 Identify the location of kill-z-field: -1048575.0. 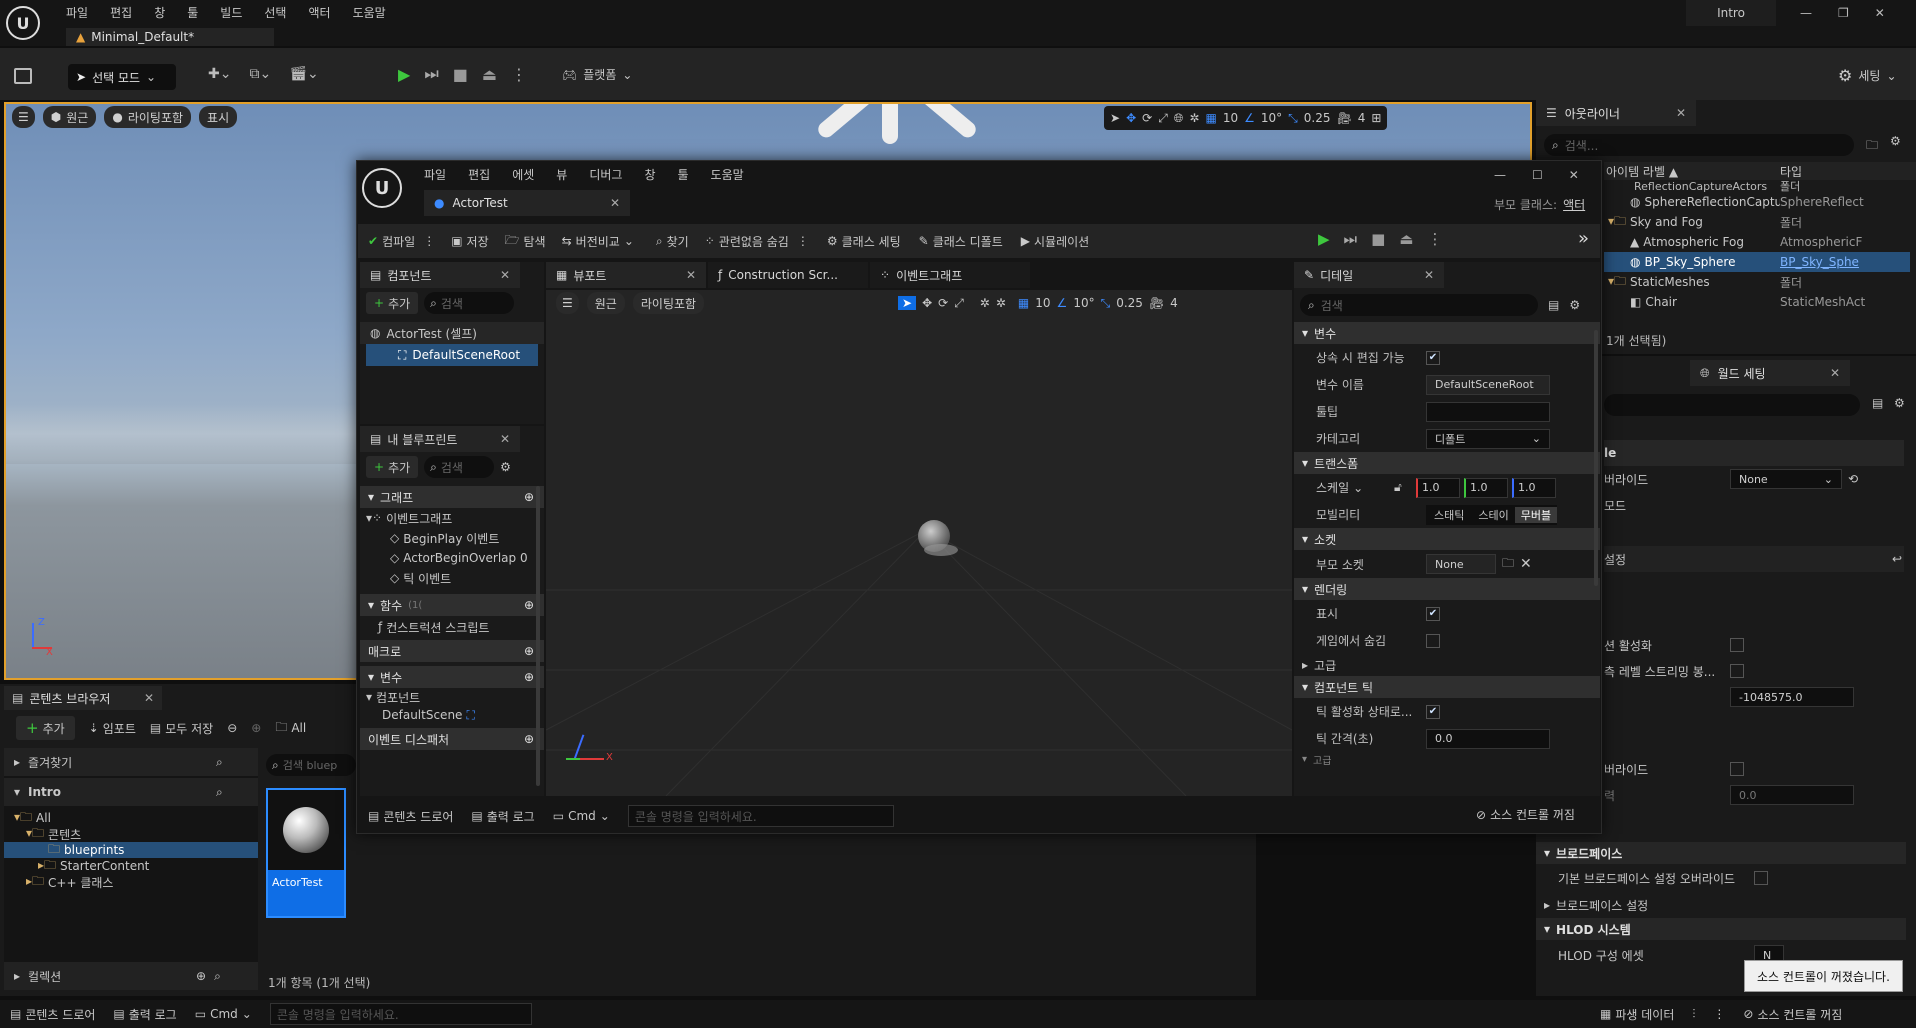
(1792, 697).